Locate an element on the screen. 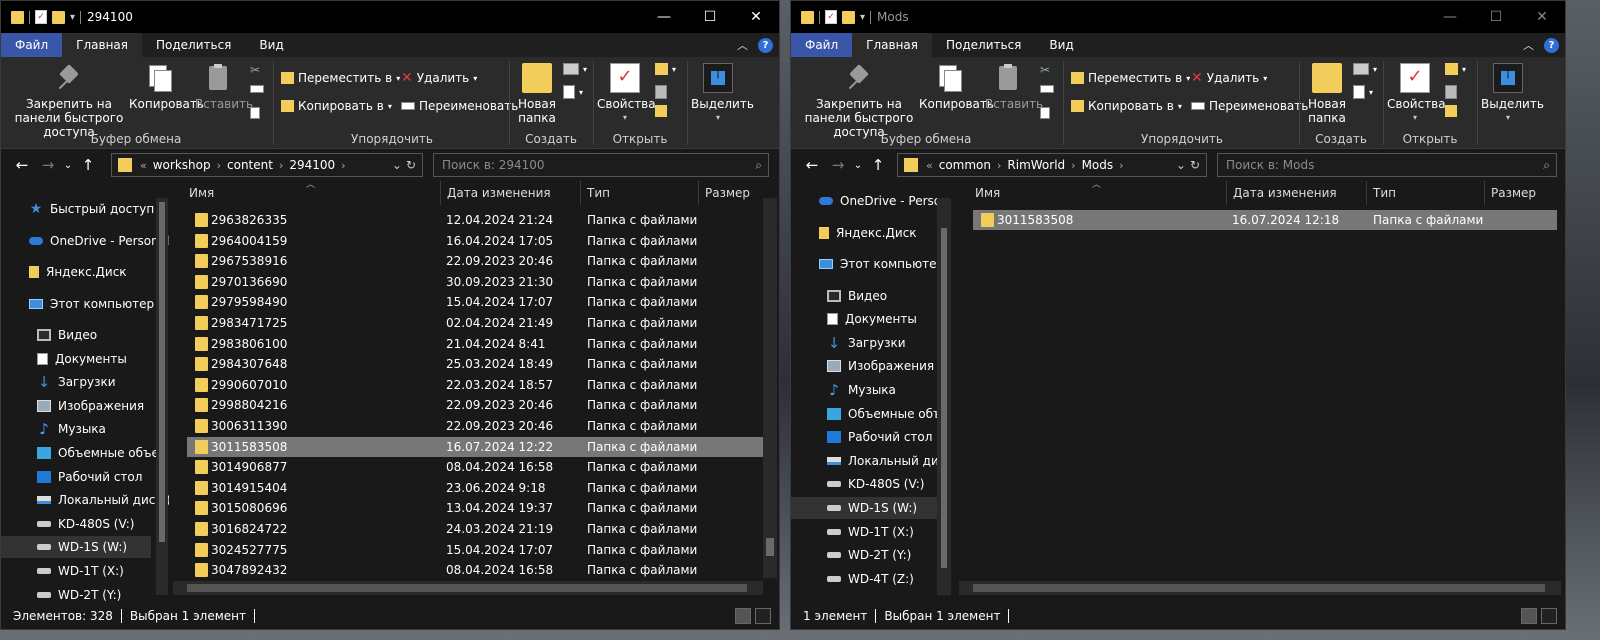  history-icon is located at coordinates (1451, 111).